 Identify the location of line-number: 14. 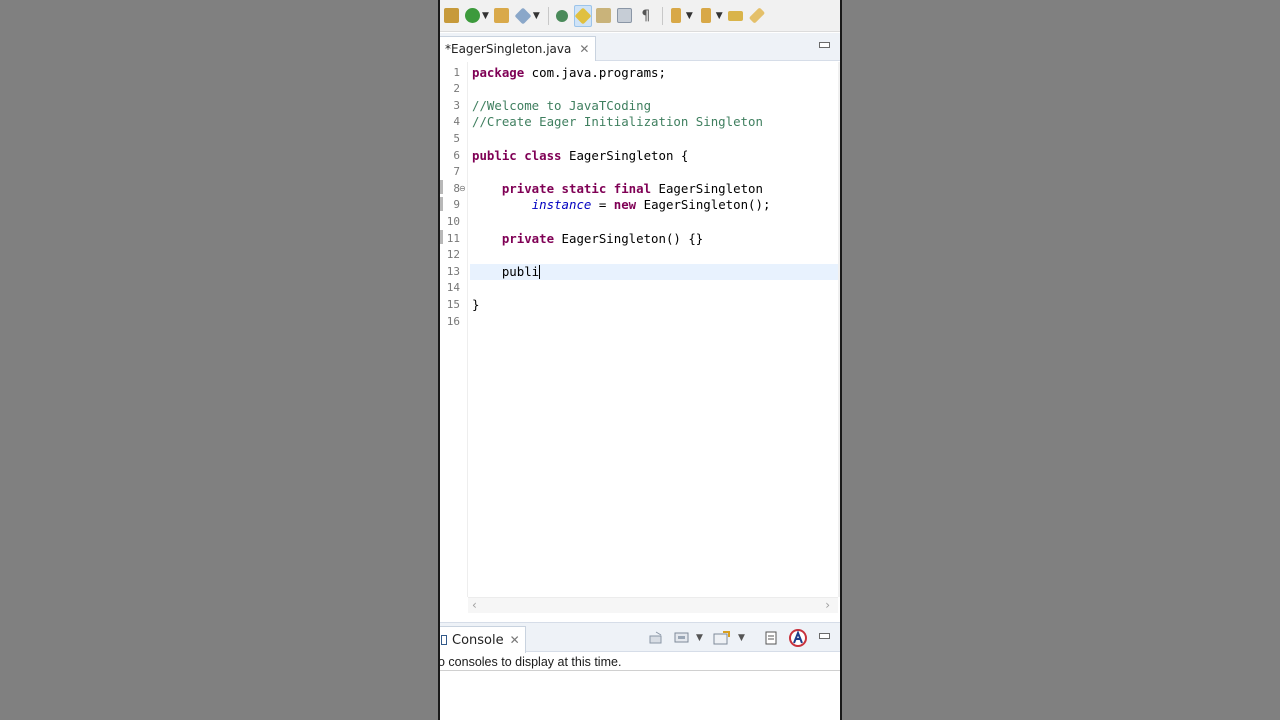
(453, 288).